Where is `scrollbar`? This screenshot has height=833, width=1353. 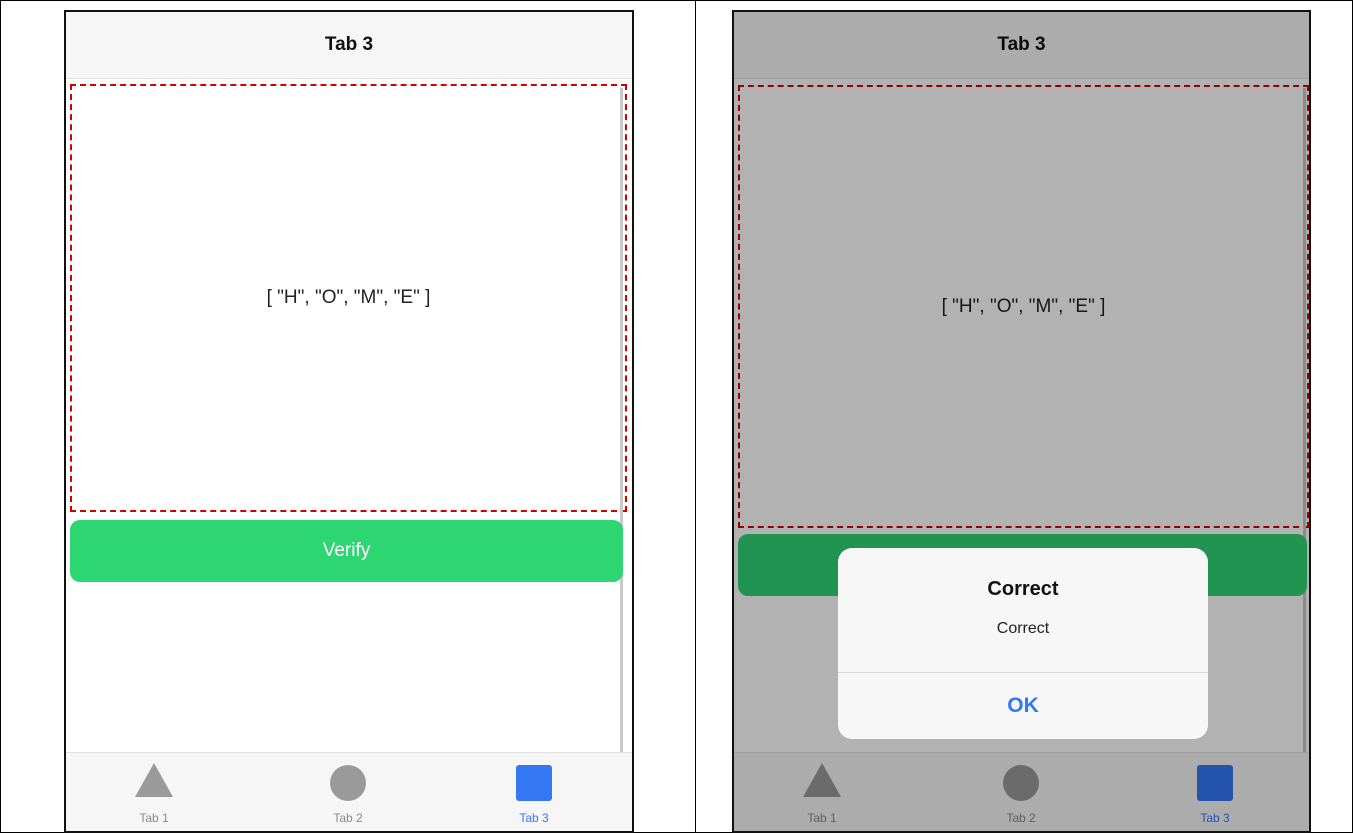
scrollbar is located at coordinates (621, 422).